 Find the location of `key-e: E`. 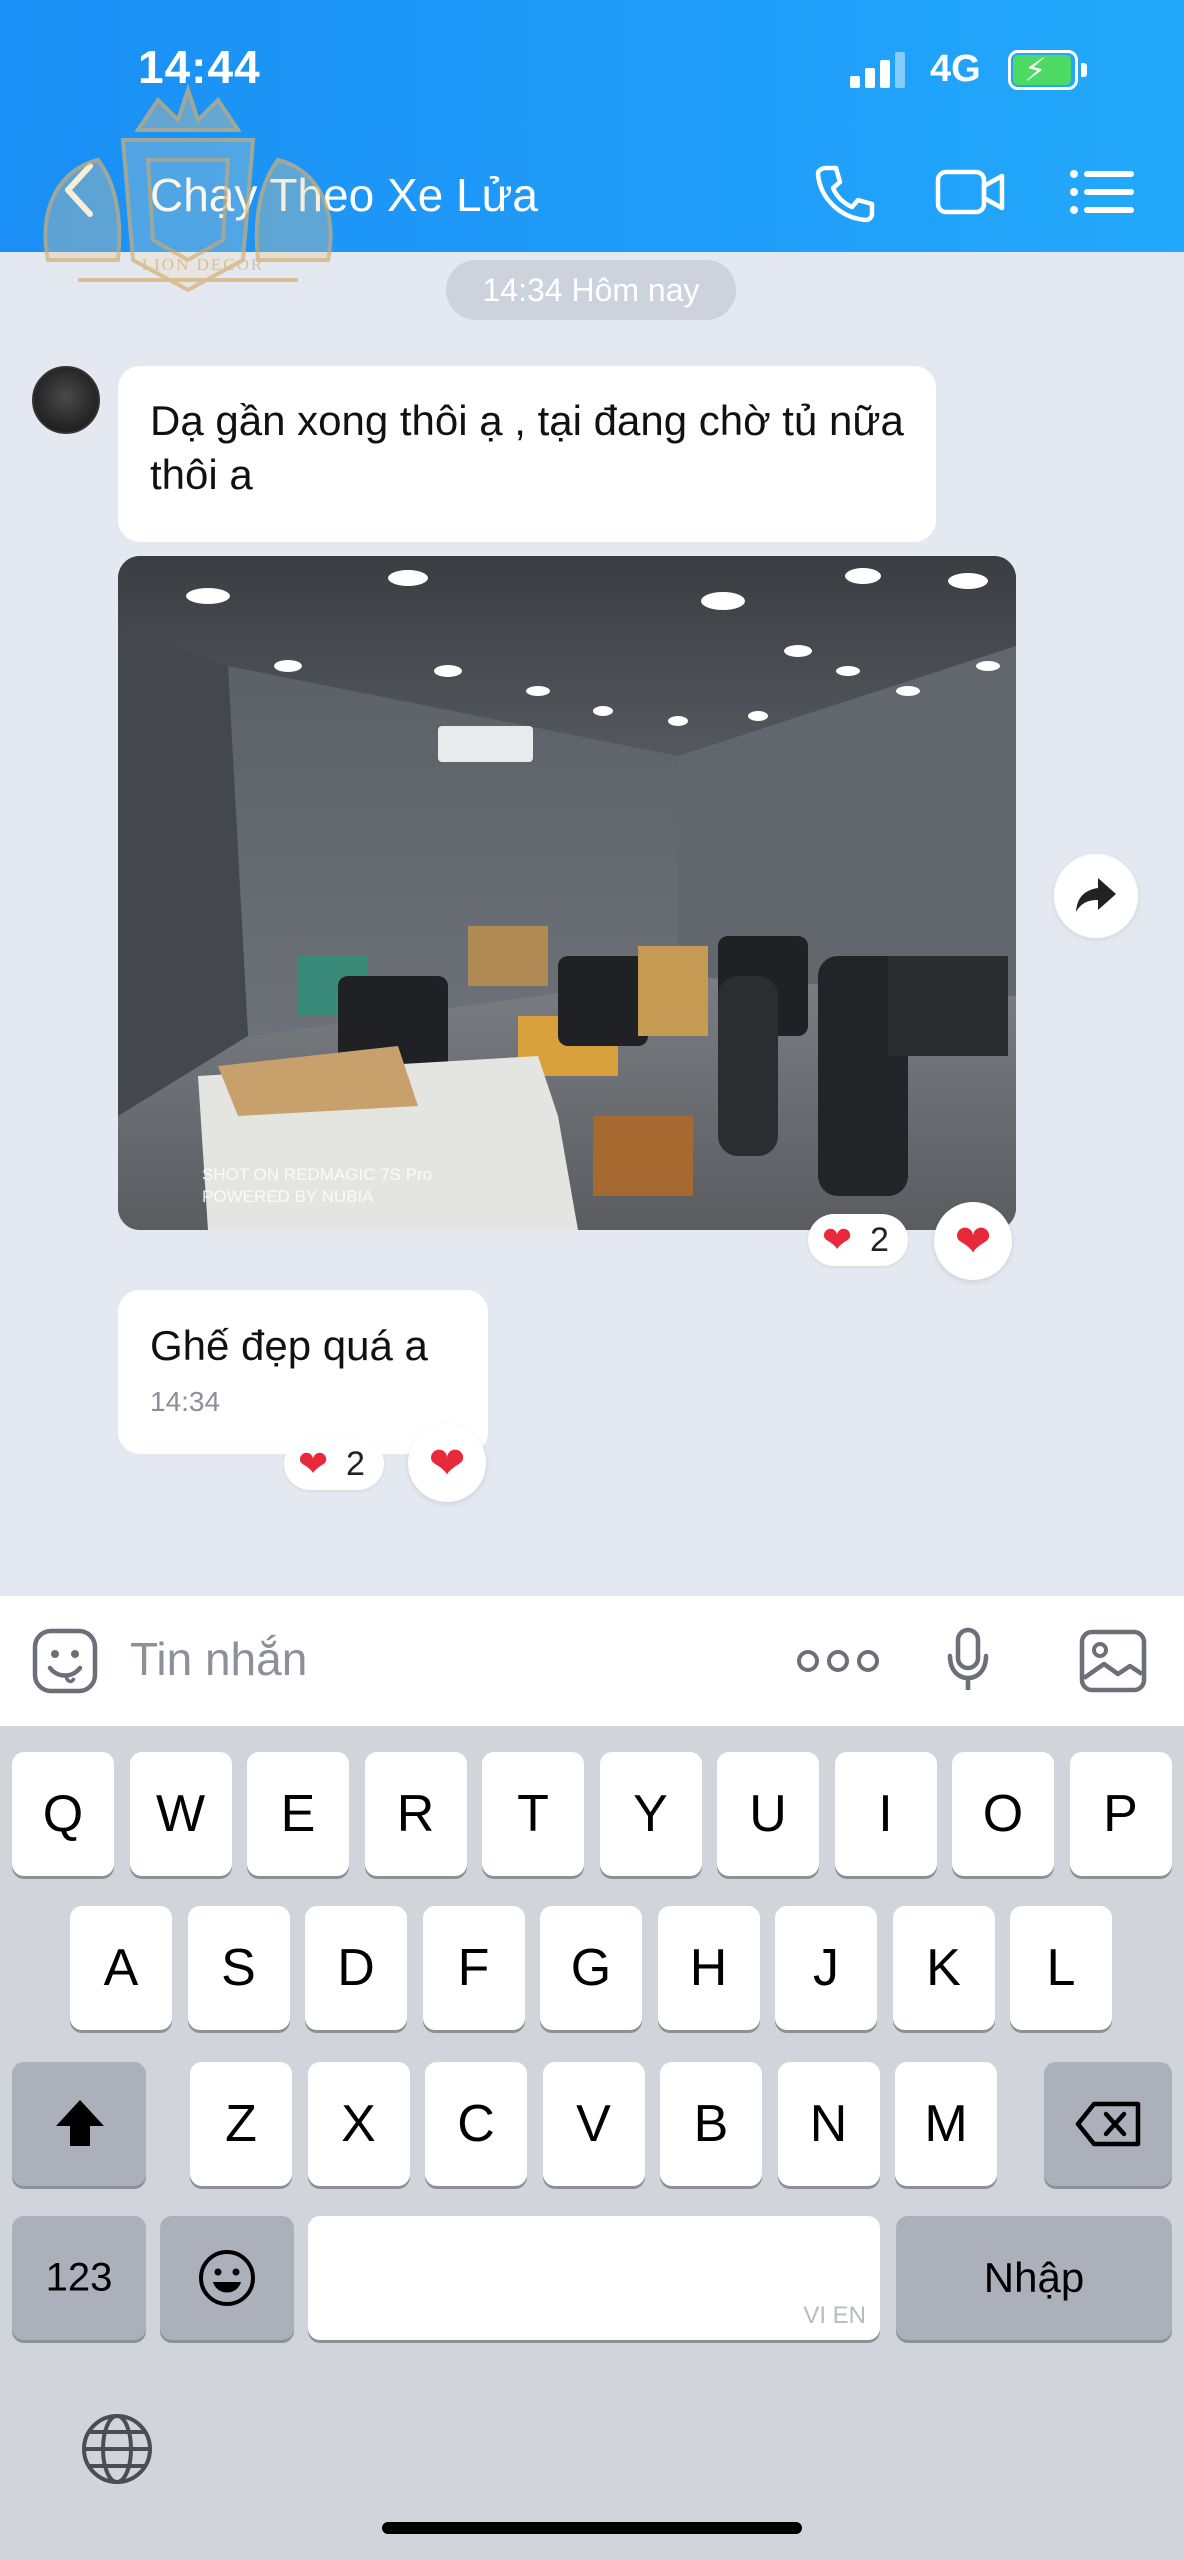

key-e: E is located at coordinates (298, 1814).